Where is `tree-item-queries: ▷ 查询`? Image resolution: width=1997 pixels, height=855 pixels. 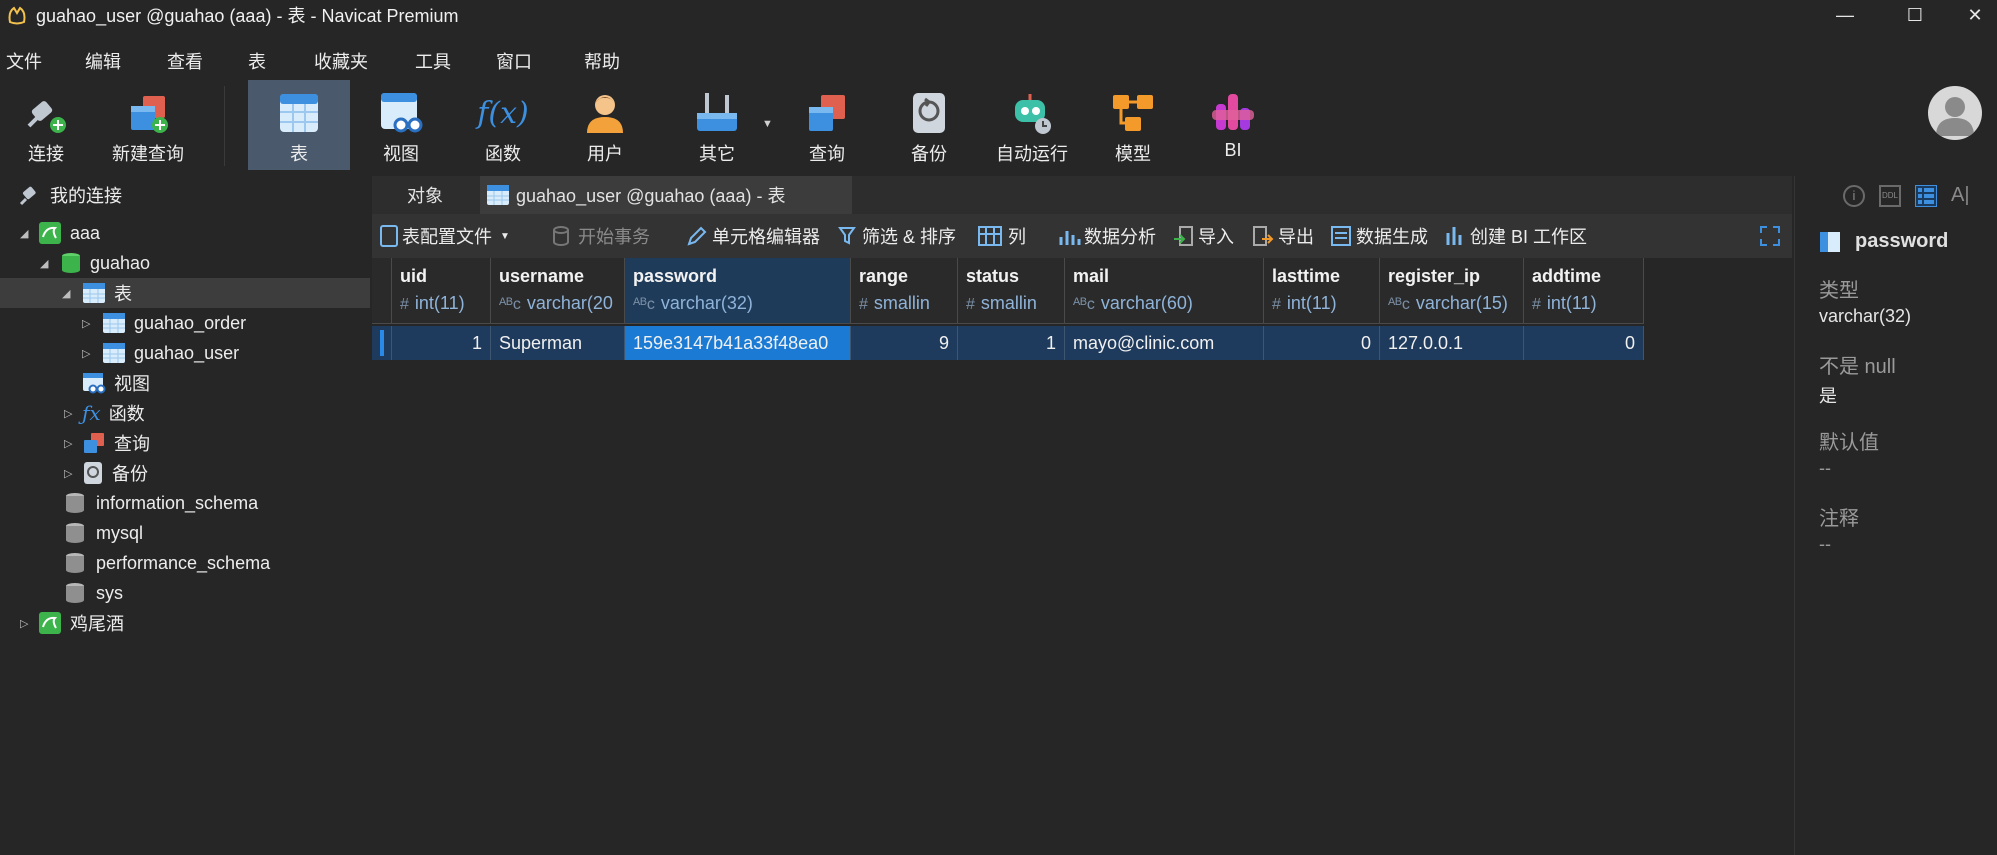 tree-item-queries: ▷ 查询 is located at coordinates (107, 443).